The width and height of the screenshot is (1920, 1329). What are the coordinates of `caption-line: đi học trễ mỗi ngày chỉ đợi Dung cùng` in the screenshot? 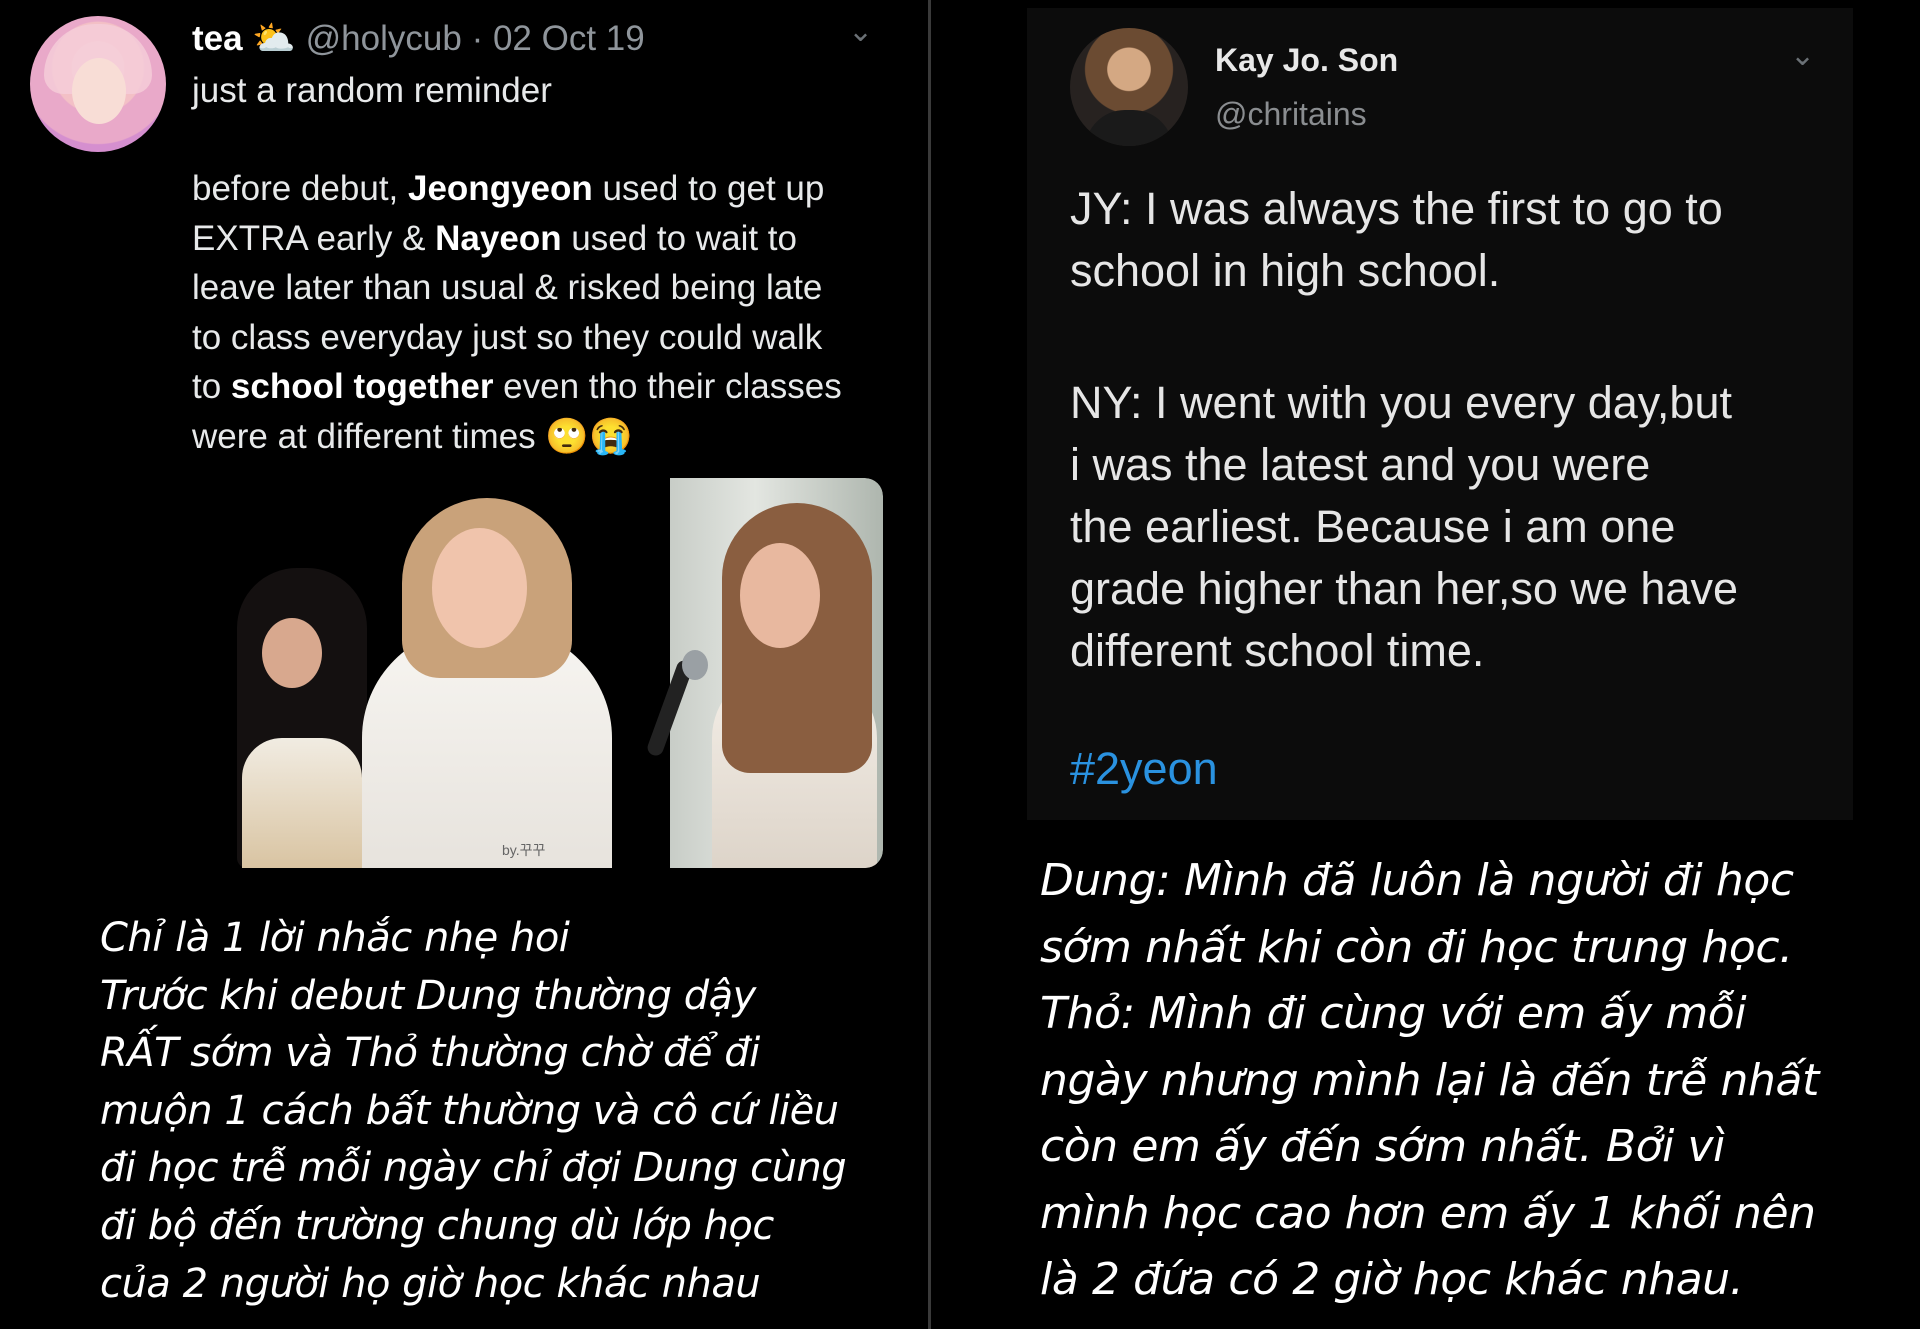 It's located at (473, 1168).